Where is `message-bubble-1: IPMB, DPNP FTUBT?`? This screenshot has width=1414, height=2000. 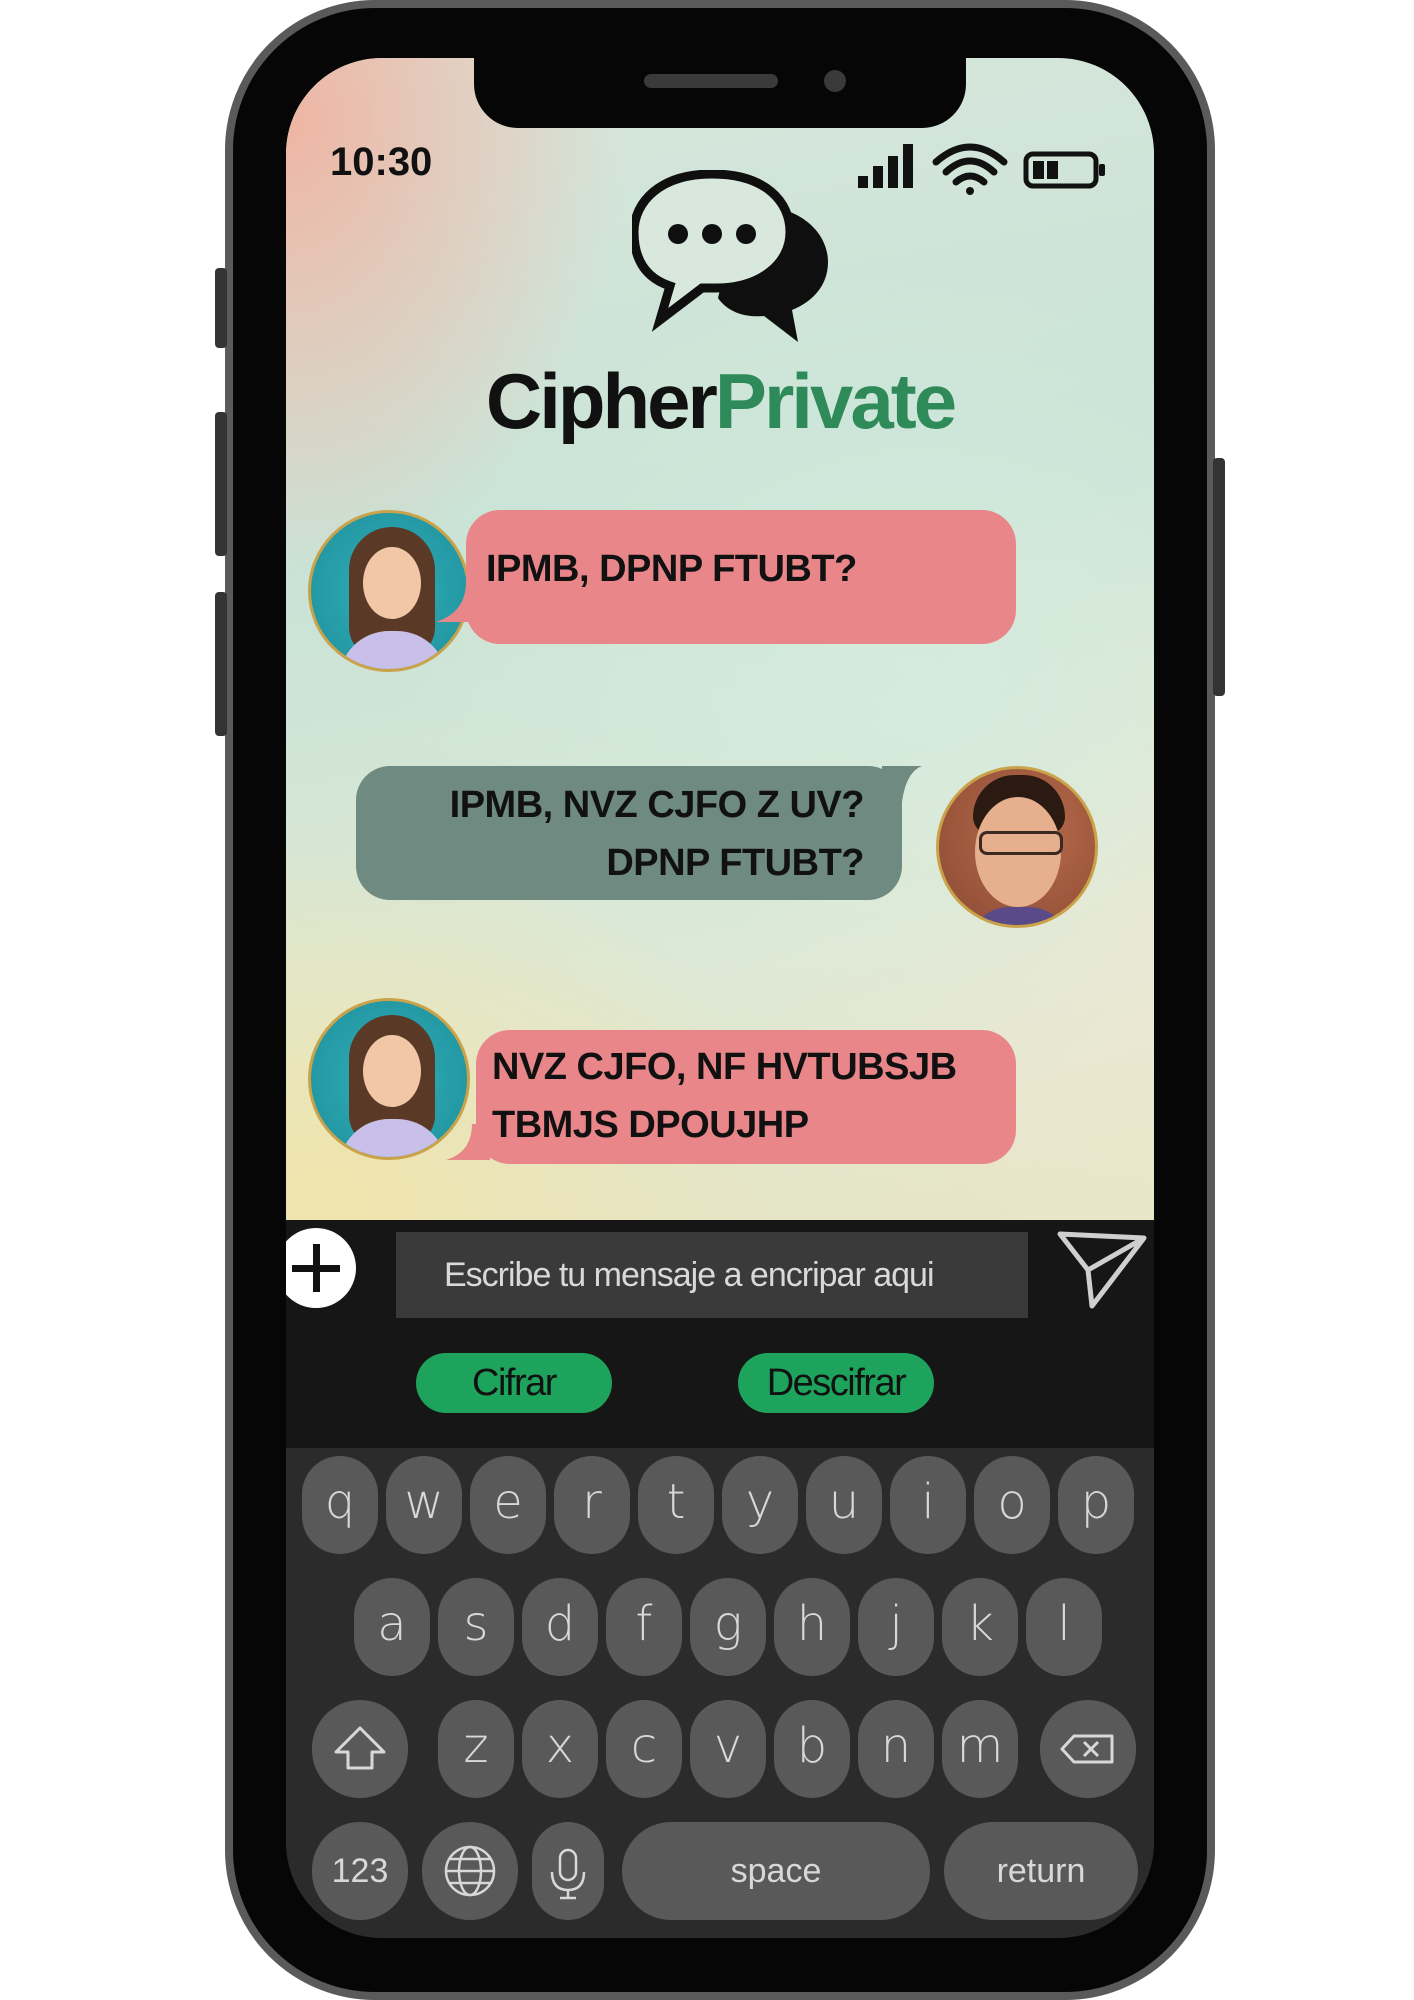 message-bubble-1: IPMB, DPNP FTUBT? is located at coordinates (741, 577).